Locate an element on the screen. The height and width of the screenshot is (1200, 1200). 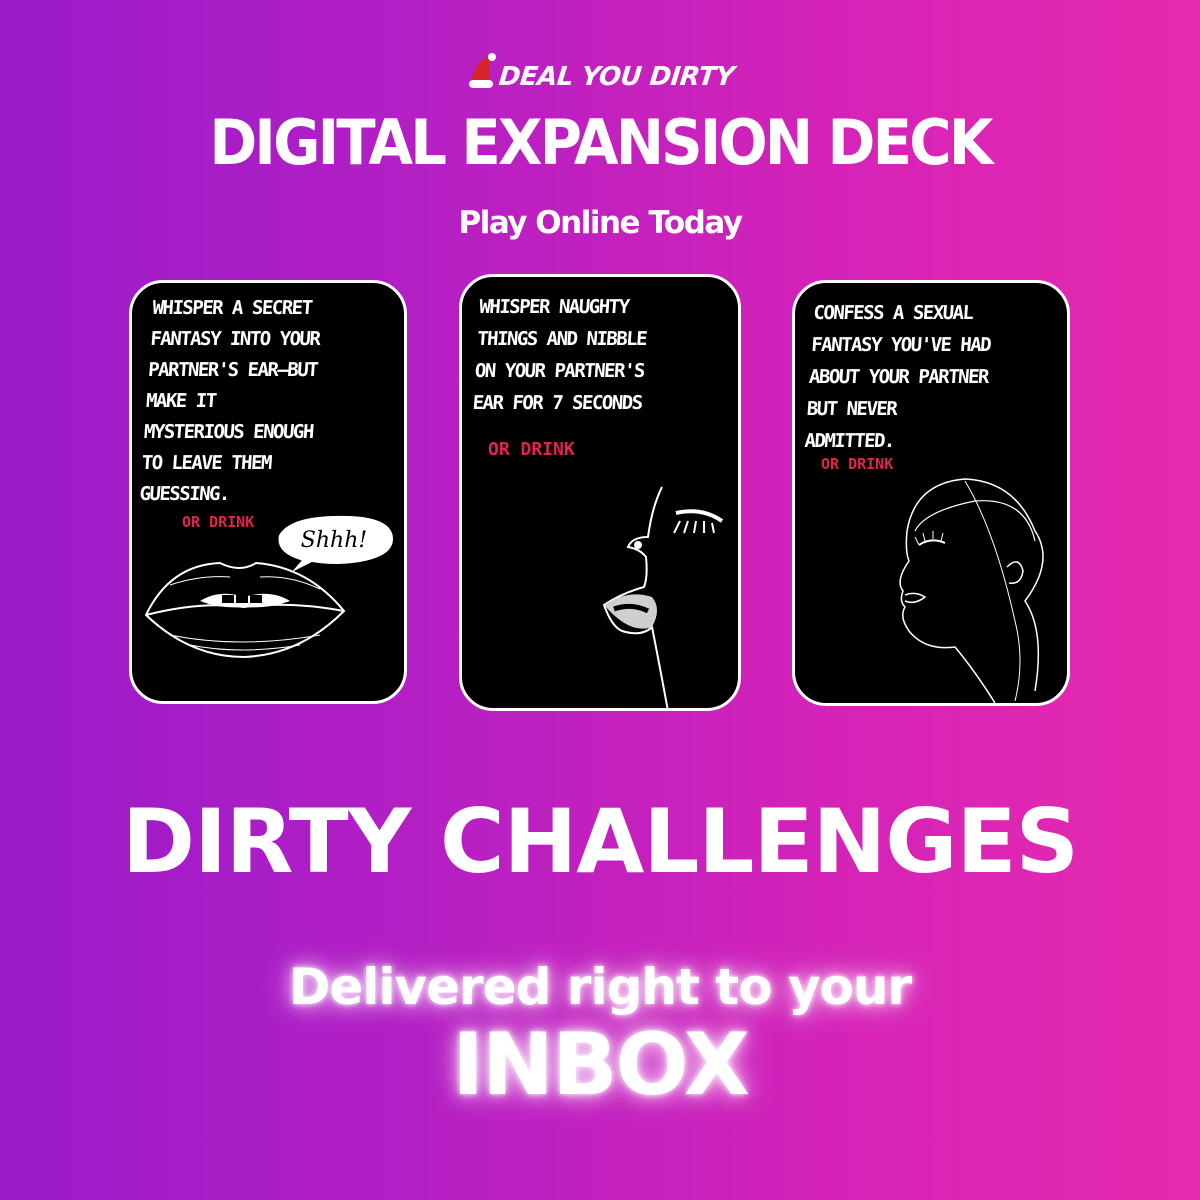
santa-hat-icon is located at coordinates (482, 70).